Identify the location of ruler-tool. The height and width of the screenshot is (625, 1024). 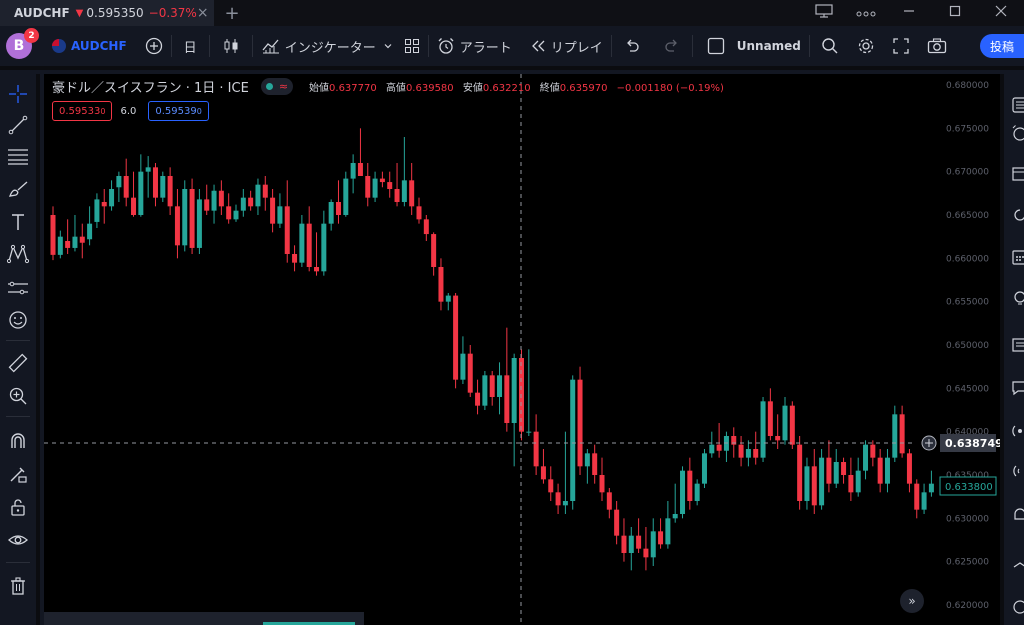
(18, 363).